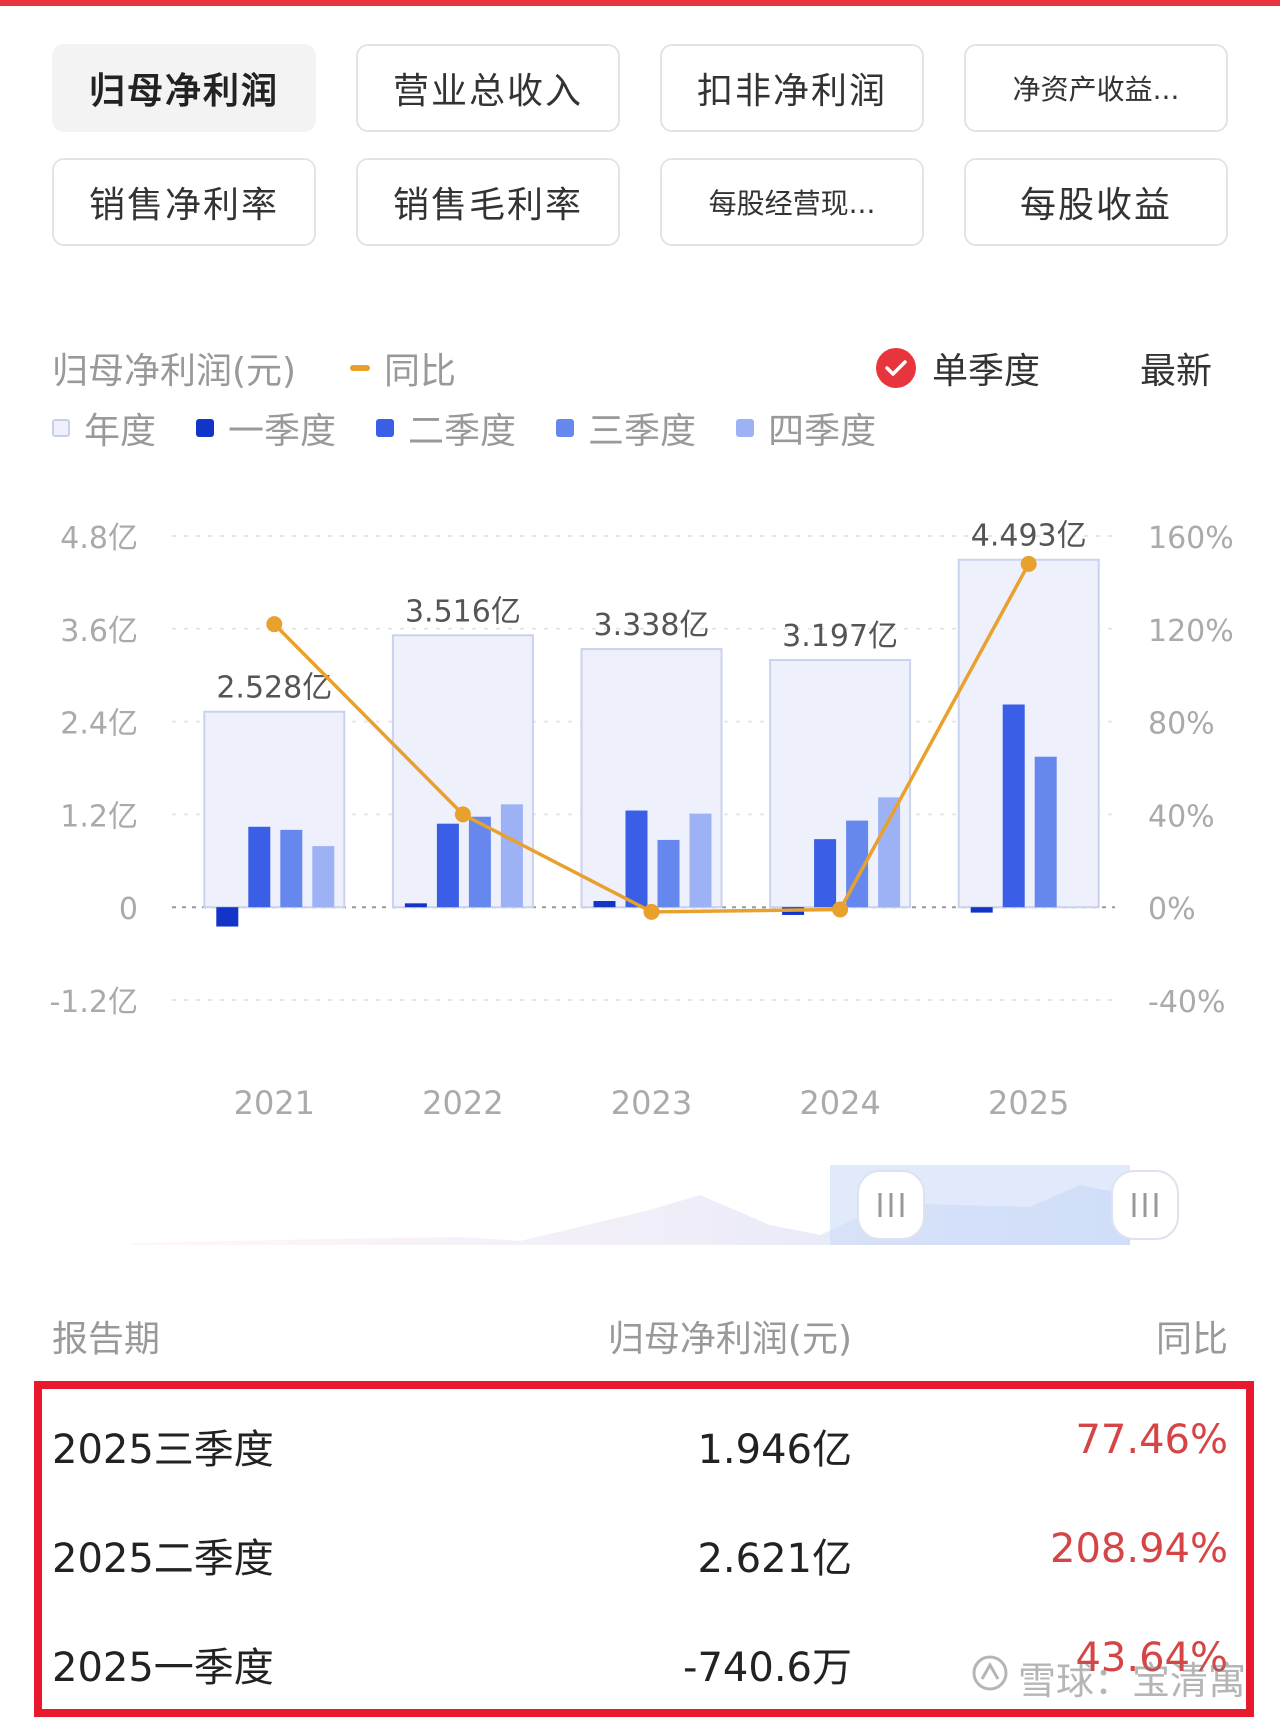  I want to click on tab-total-revenue: 营业总收入, so click(488, 88).